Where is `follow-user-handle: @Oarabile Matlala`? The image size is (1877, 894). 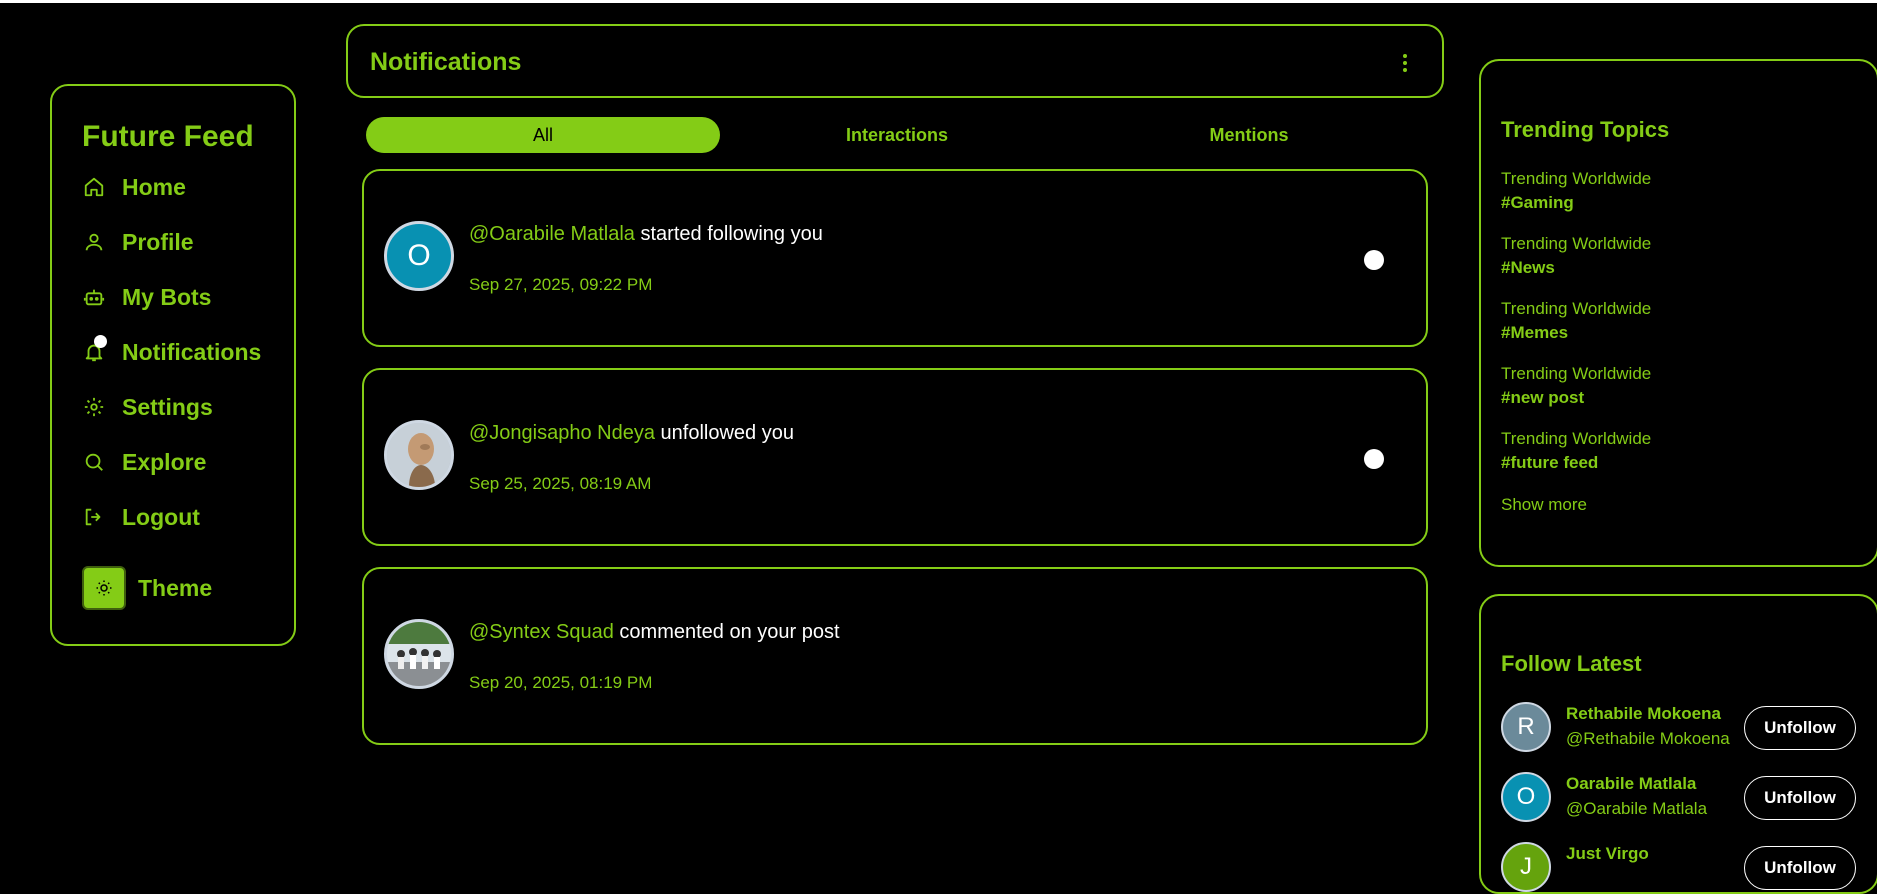 follow-user-handle: @Oarabile Matlala is located at coordinates (1637, 808).